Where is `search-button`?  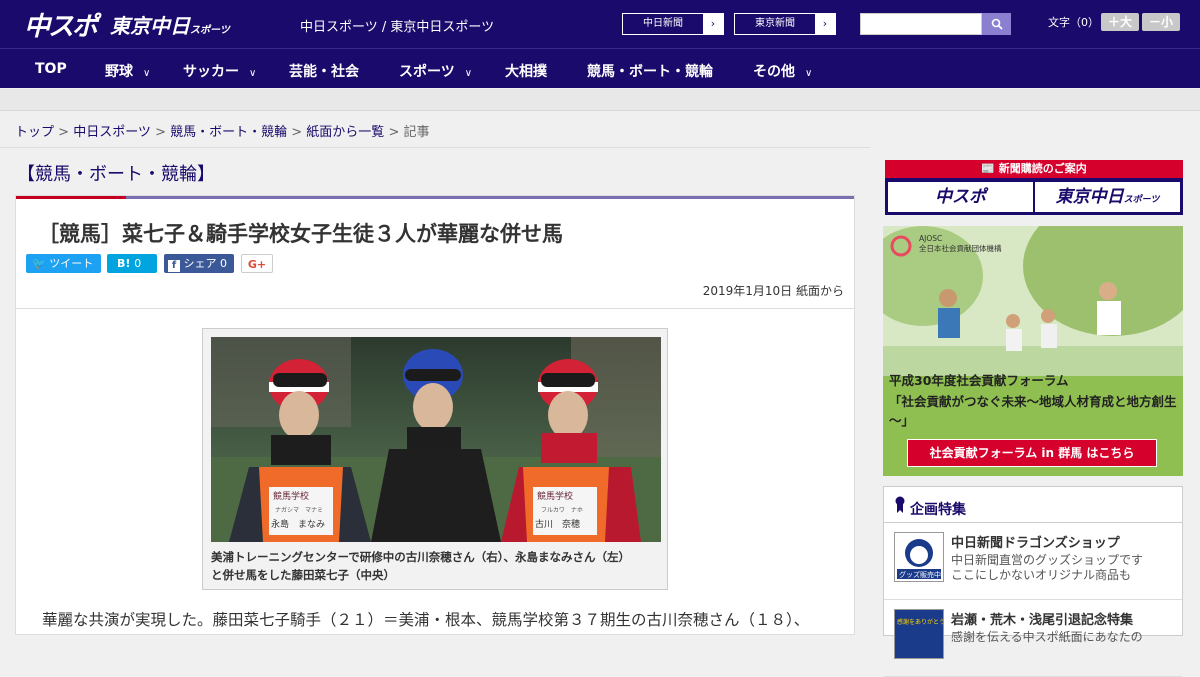 search-button is located at coordinates (996, 24).